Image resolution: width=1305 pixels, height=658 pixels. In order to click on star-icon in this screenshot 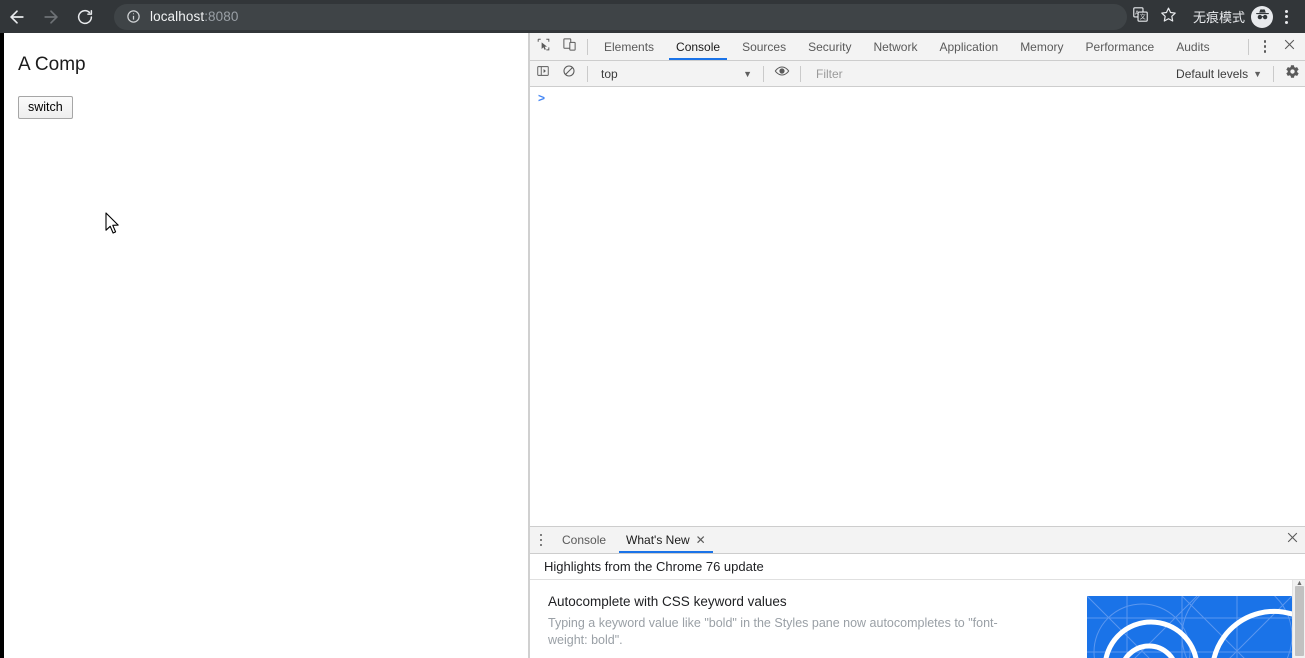, I will do `click(1168, 17)`.